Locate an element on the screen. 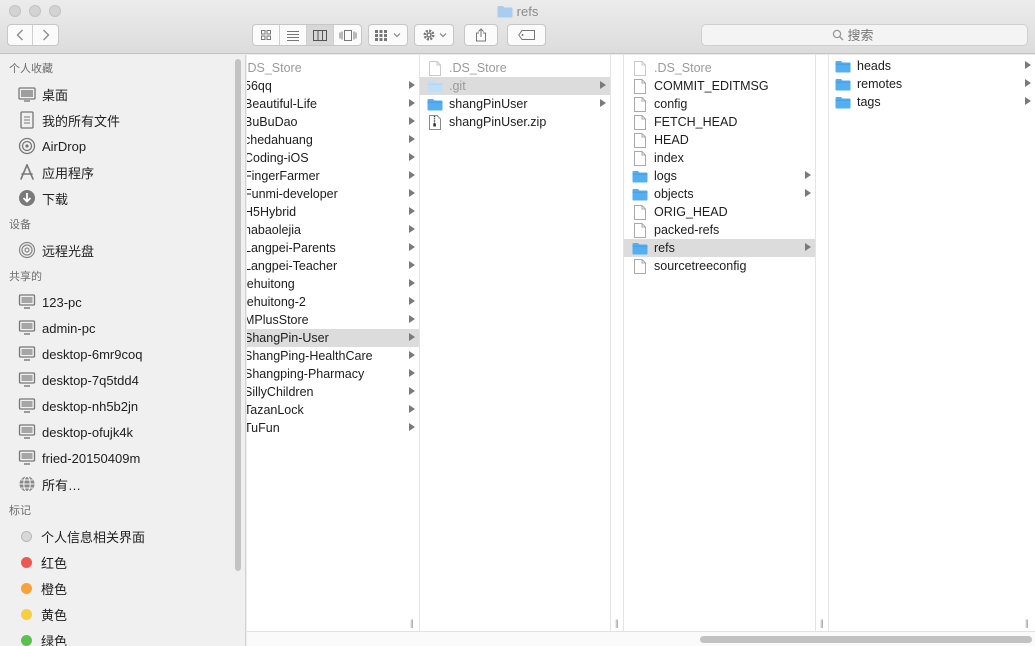 The width and height of the screenshot is (1035, 646). folder-row: shangPinUser is located at coordinates (515, 104).